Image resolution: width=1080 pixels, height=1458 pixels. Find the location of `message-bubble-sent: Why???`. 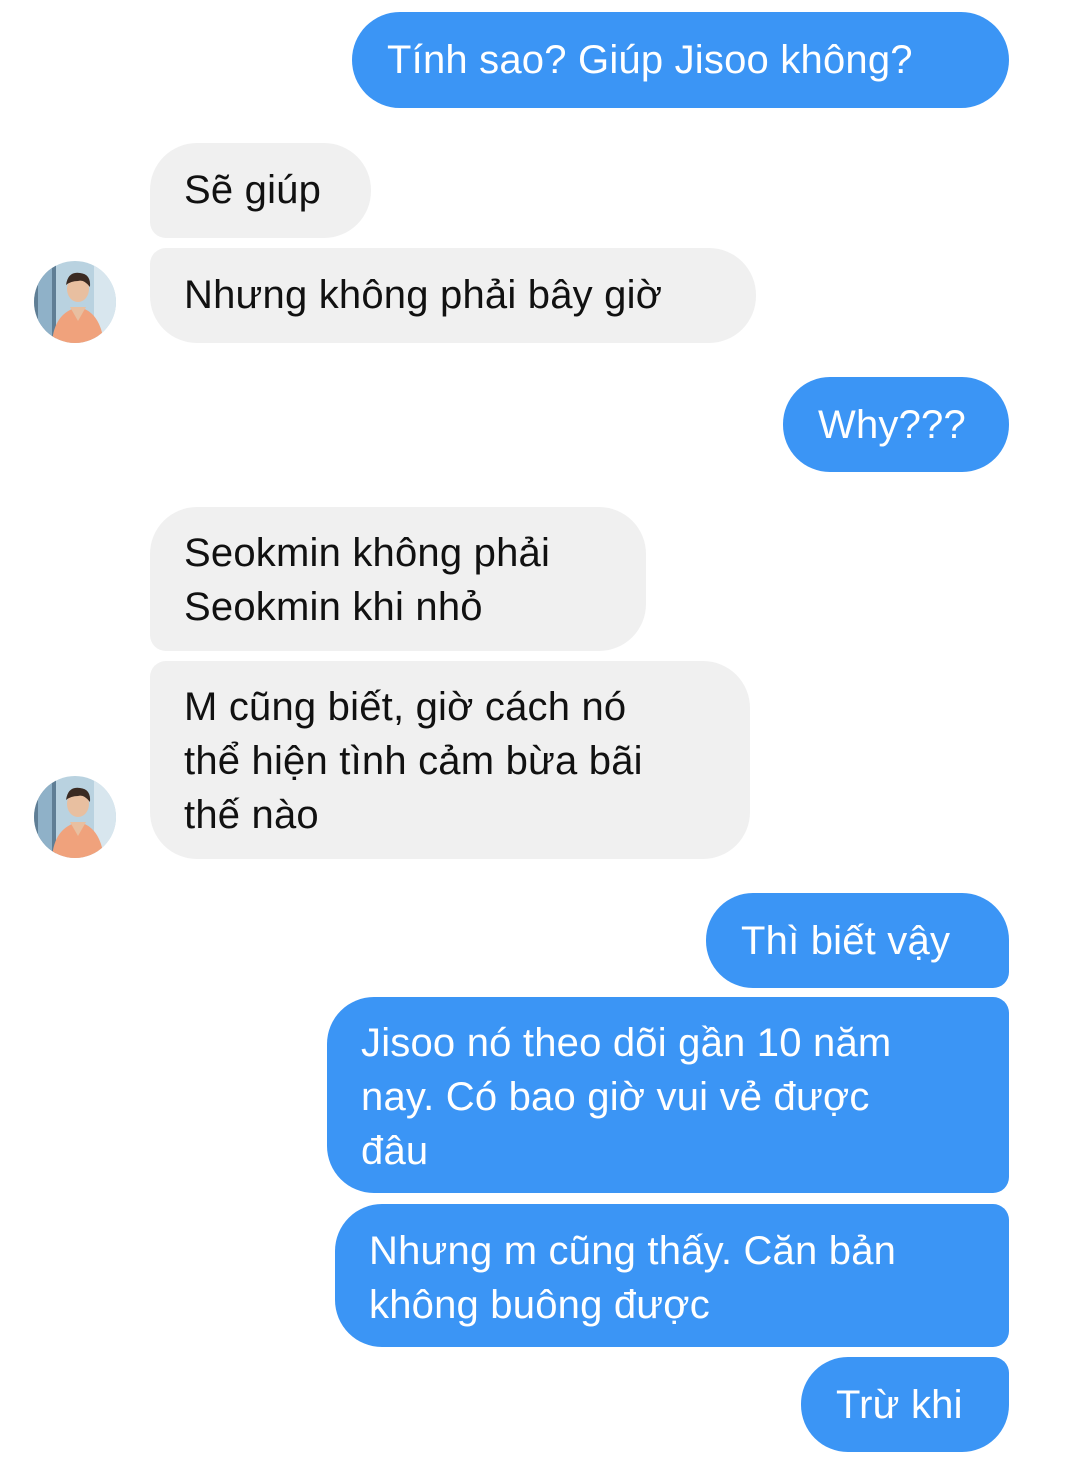

message-bubble-sent: Why??? is located at coordinates (896, 424).